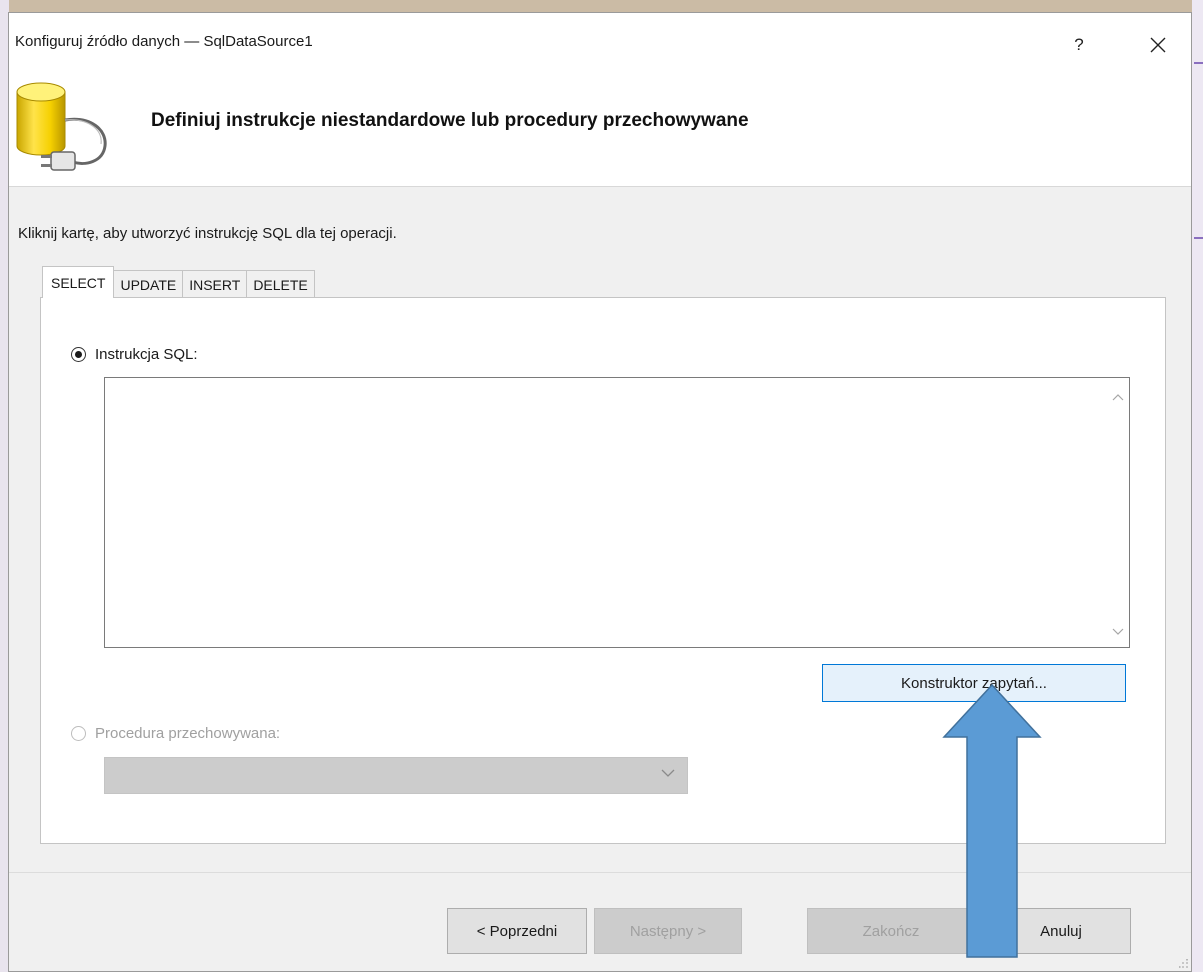 This screenshot has width=1203, height=972. I want to click on tab-select: SELECT, so click(78, 282).